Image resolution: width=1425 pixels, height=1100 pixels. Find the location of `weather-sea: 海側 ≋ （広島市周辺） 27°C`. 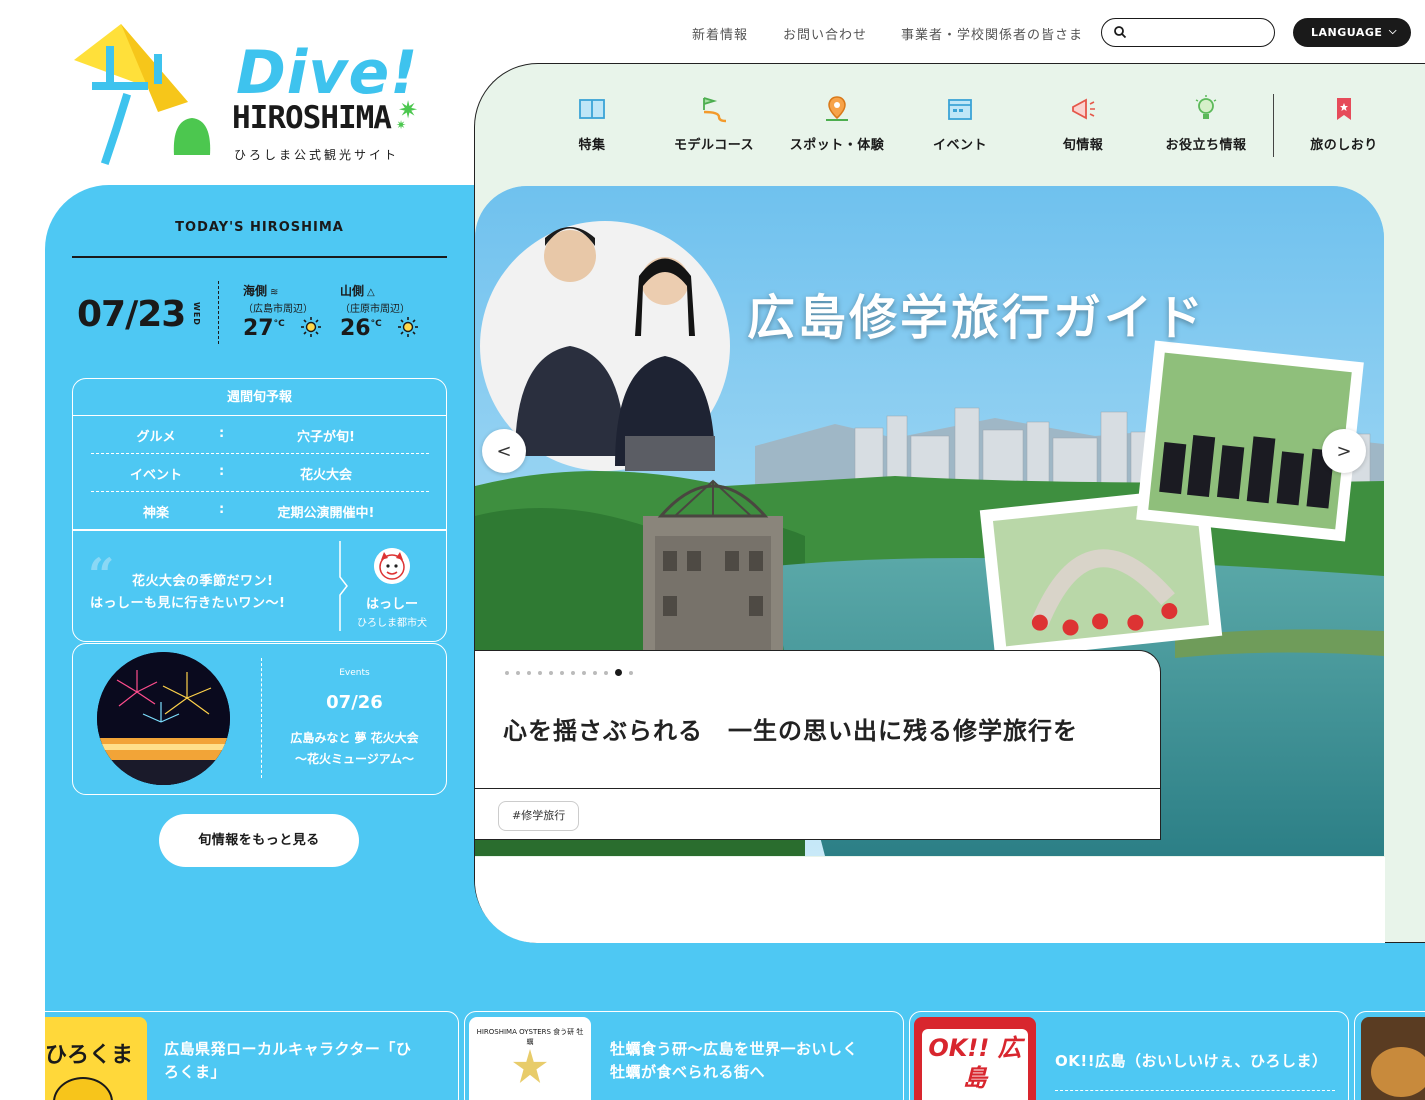

weather-sea: 海側 ≋ （広島市周辺） 27°C is located at coordinates (282, 311).